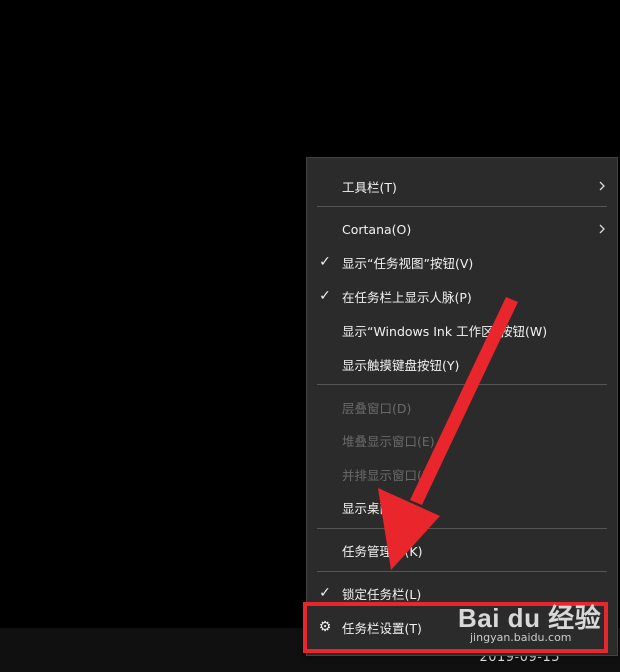 The height and width of the screenshot is (672, 620). What do you see at coordinates (376, 508) in the screenshot?
I see `menu-item-label: 显示桌面(S)` at bounding box center [376, 508].